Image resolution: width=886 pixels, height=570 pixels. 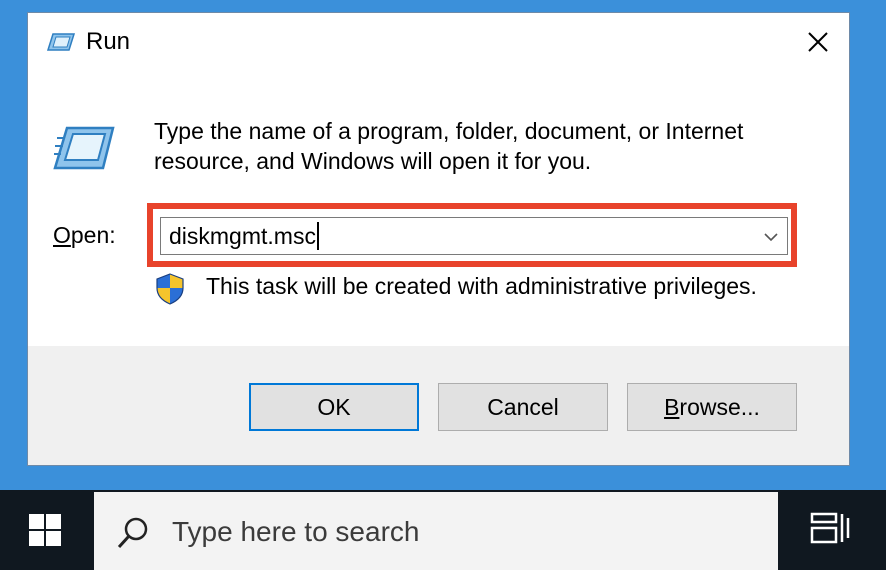 I want to click on windows-logo-icon, so click(x=45, y=530).